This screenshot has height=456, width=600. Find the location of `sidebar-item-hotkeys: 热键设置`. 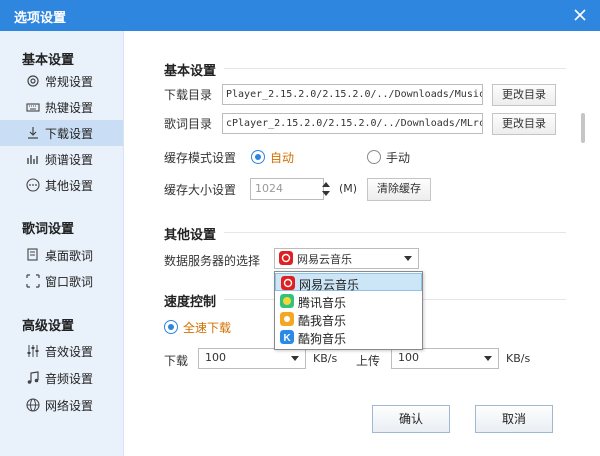

sidebar-item-hotkeys: 热键设置 is located at coordinates (61, 107).